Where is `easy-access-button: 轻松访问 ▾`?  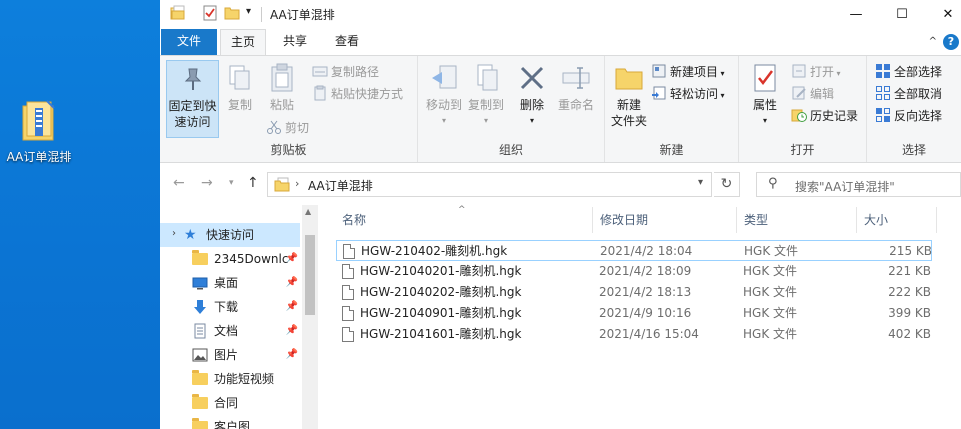 easy-access-button: 轻松访问 ▾ is located at coordinates (688, 94).